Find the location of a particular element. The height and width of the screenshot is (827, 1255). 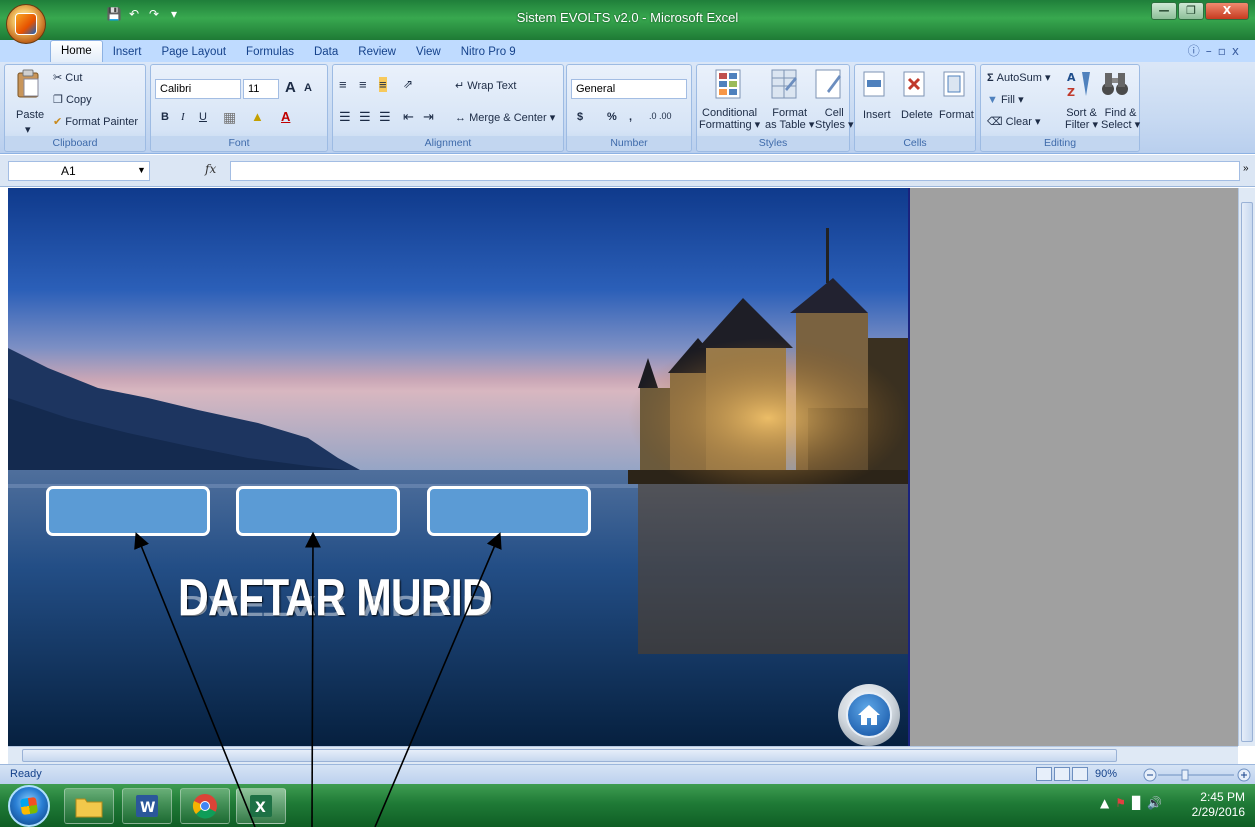

borders-icon: ▦ is located at coordinates (229, 117).